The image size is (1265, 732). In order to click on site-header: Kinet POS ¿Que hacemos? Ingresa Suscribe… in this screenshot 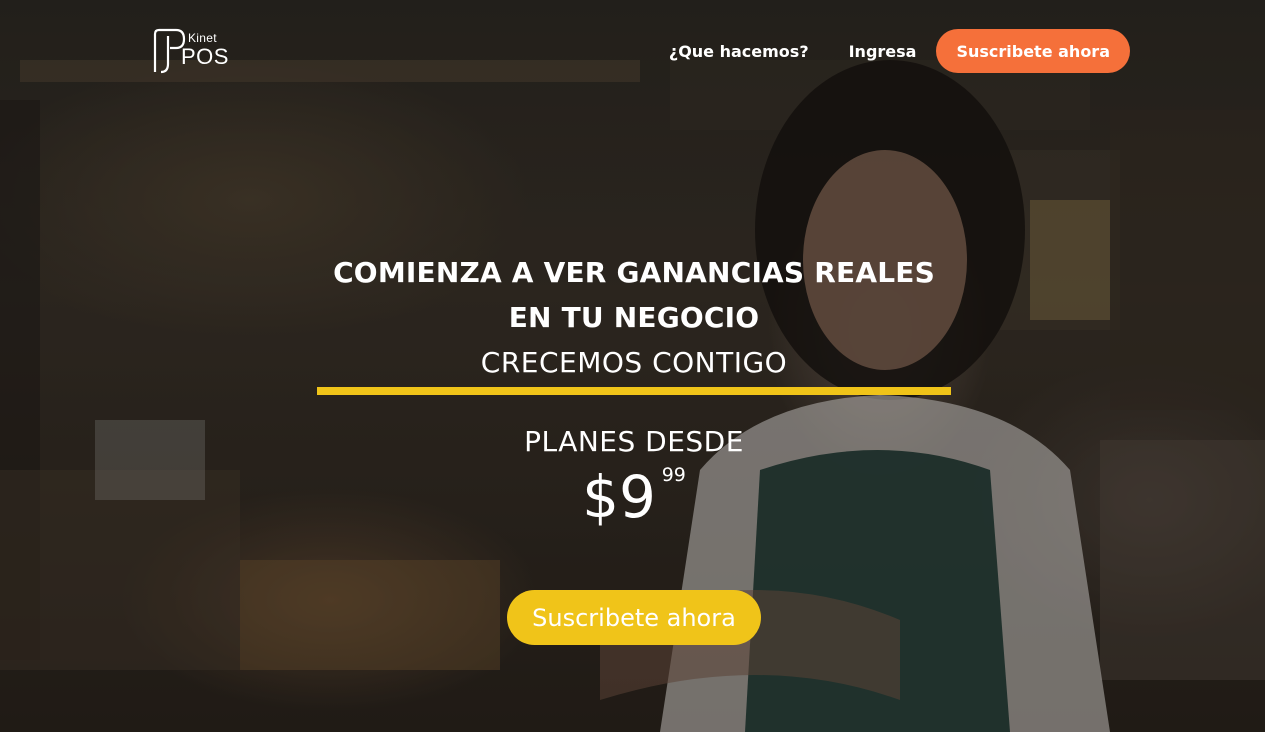, I will do `click(632, 51)`.